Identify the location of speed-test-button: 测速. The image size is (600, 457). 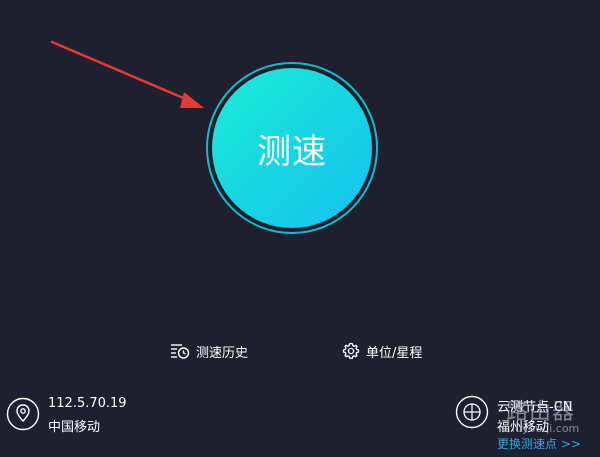
(292, 148).